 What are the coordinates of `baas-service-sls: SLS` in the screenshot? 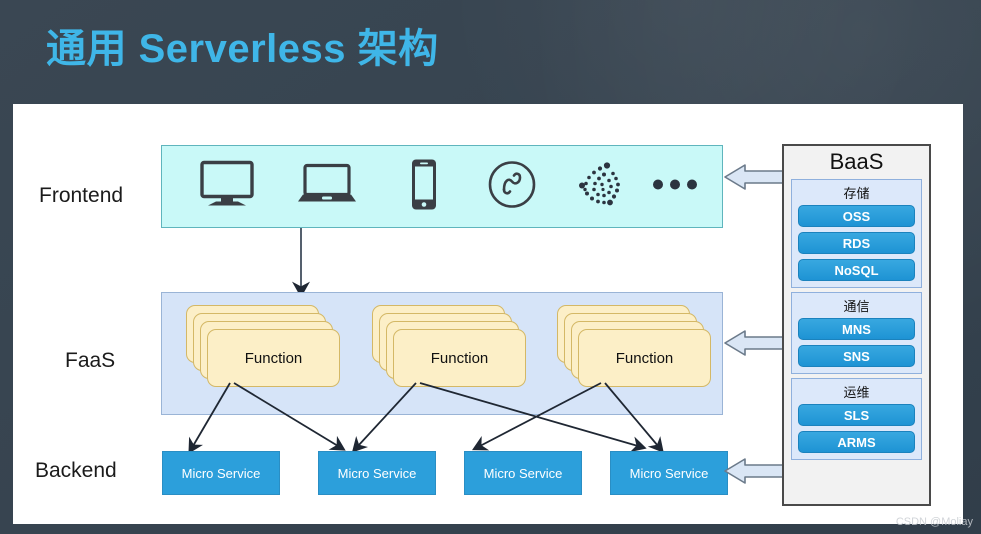 It's located at (856, 415).